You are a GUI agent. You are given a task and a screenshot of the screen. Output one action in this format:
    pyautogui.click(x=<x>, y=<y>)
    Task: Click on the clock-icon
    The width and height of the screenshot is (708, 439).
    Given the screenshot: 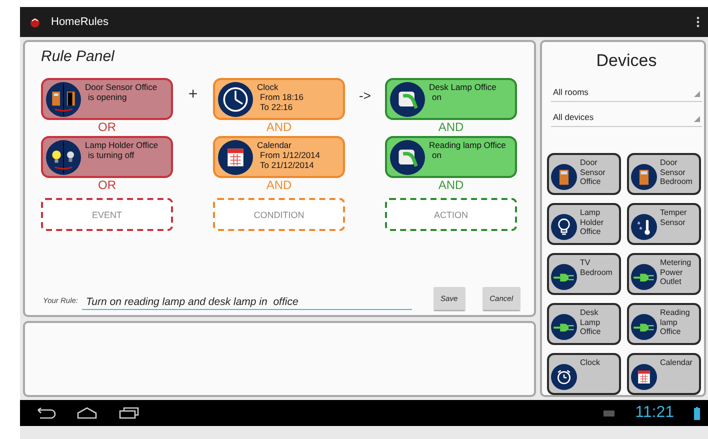 What is the action you would take?
    pyautogui.click(x=235, y=99)
    